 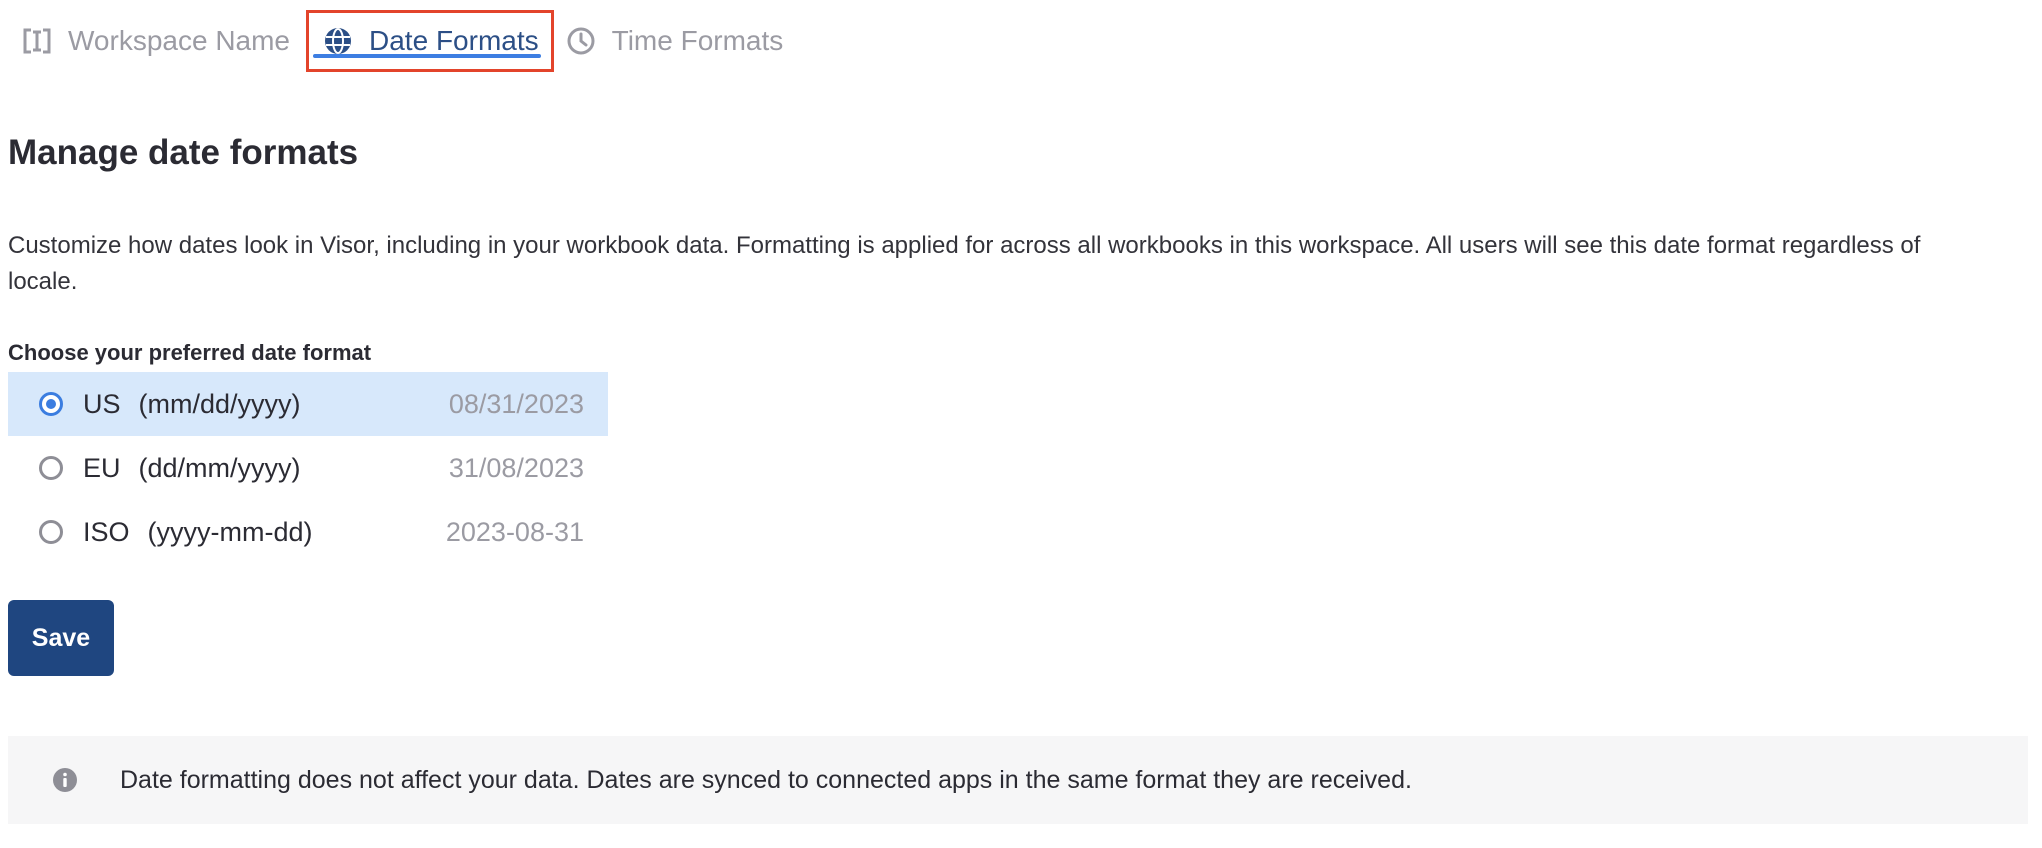 I want to click on option-pattern: (dd/mm/yyyy), so click(x=219, y=467).